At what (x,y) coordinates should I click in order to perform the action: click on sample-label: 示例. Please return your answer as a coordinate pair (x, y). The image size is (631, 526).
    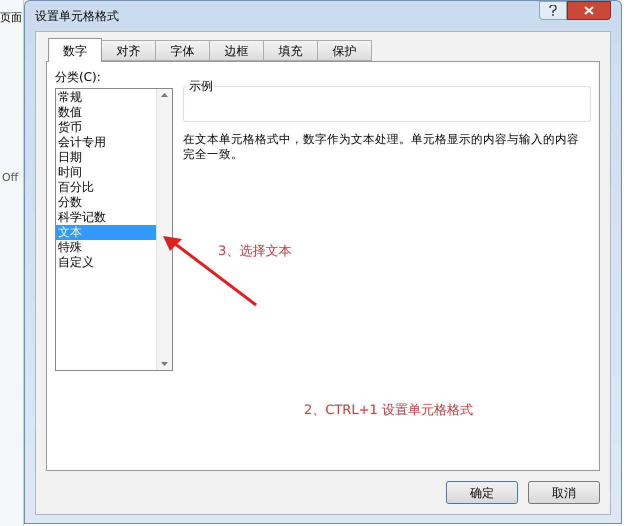
    Looking at the image, I should click on (201, 86).